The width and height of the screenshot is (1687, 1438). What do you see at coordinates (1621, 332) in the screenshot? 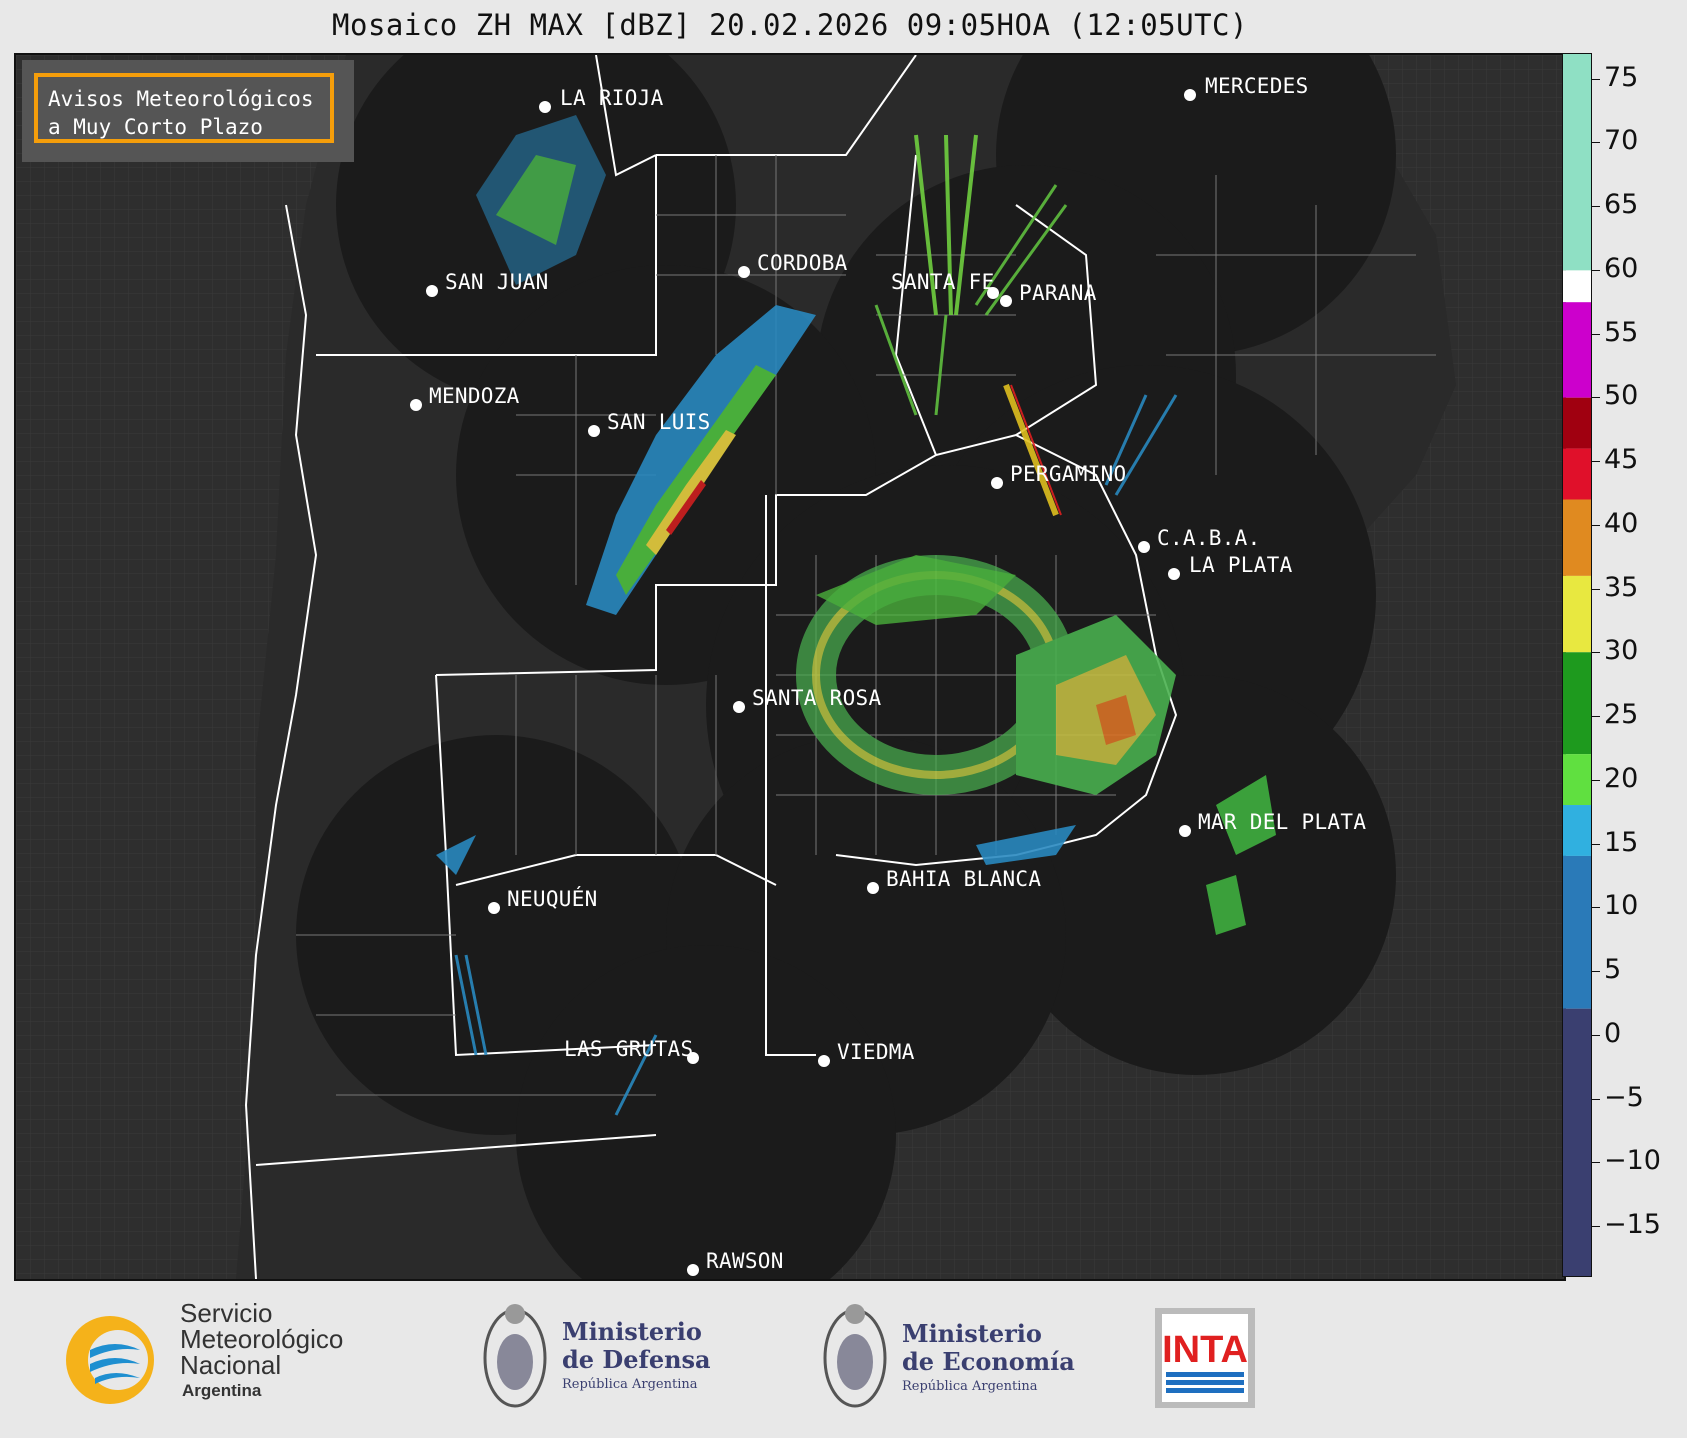
I see `colorbar-tick-label: 55` at bounding box center [1621, 332].